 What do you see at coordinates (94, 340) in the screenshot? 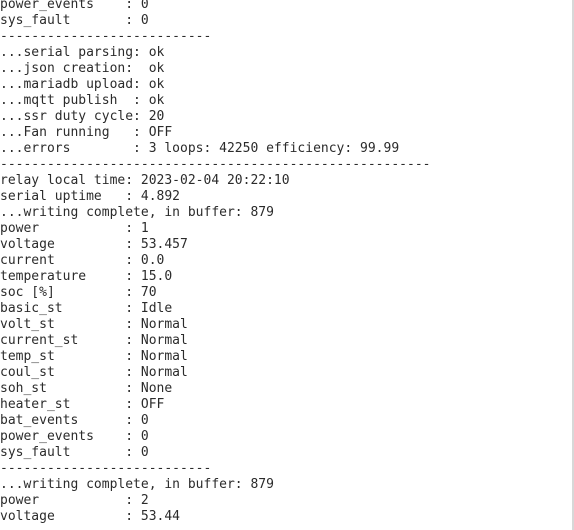
I see `terminal-line: current_st : Normal` at bounding box center [94, 340].